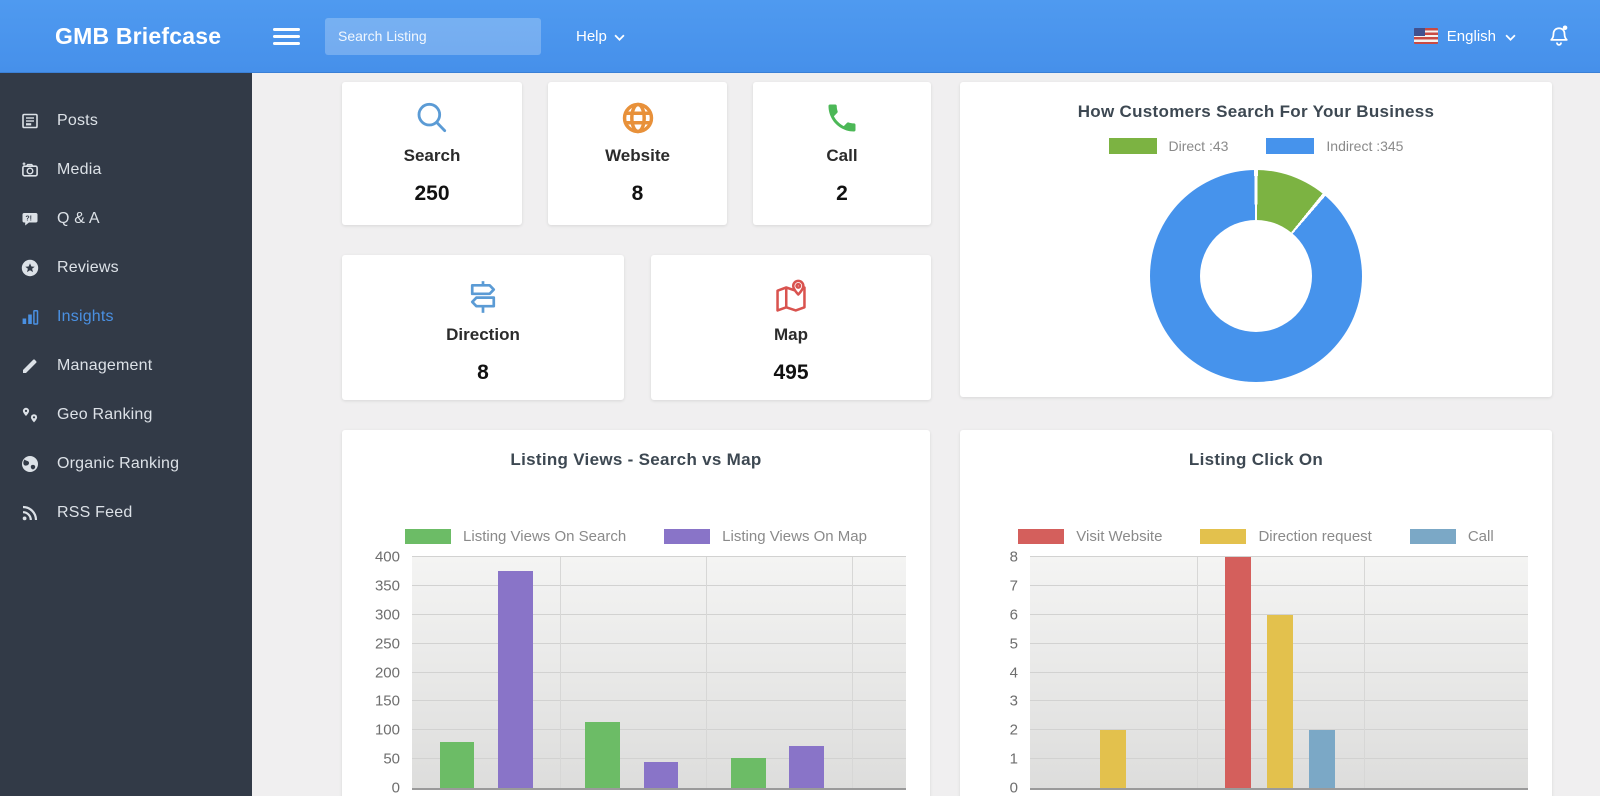  What do you see at coordinates (30, 513) in the screenshot?
I see `rss-icon` at bounding box center [30, 513].